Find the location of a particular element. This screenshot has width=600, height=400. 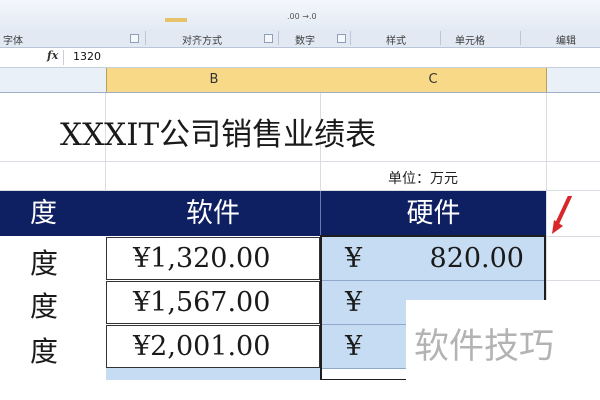

next-row-cell is located at coordinates (213, 374).